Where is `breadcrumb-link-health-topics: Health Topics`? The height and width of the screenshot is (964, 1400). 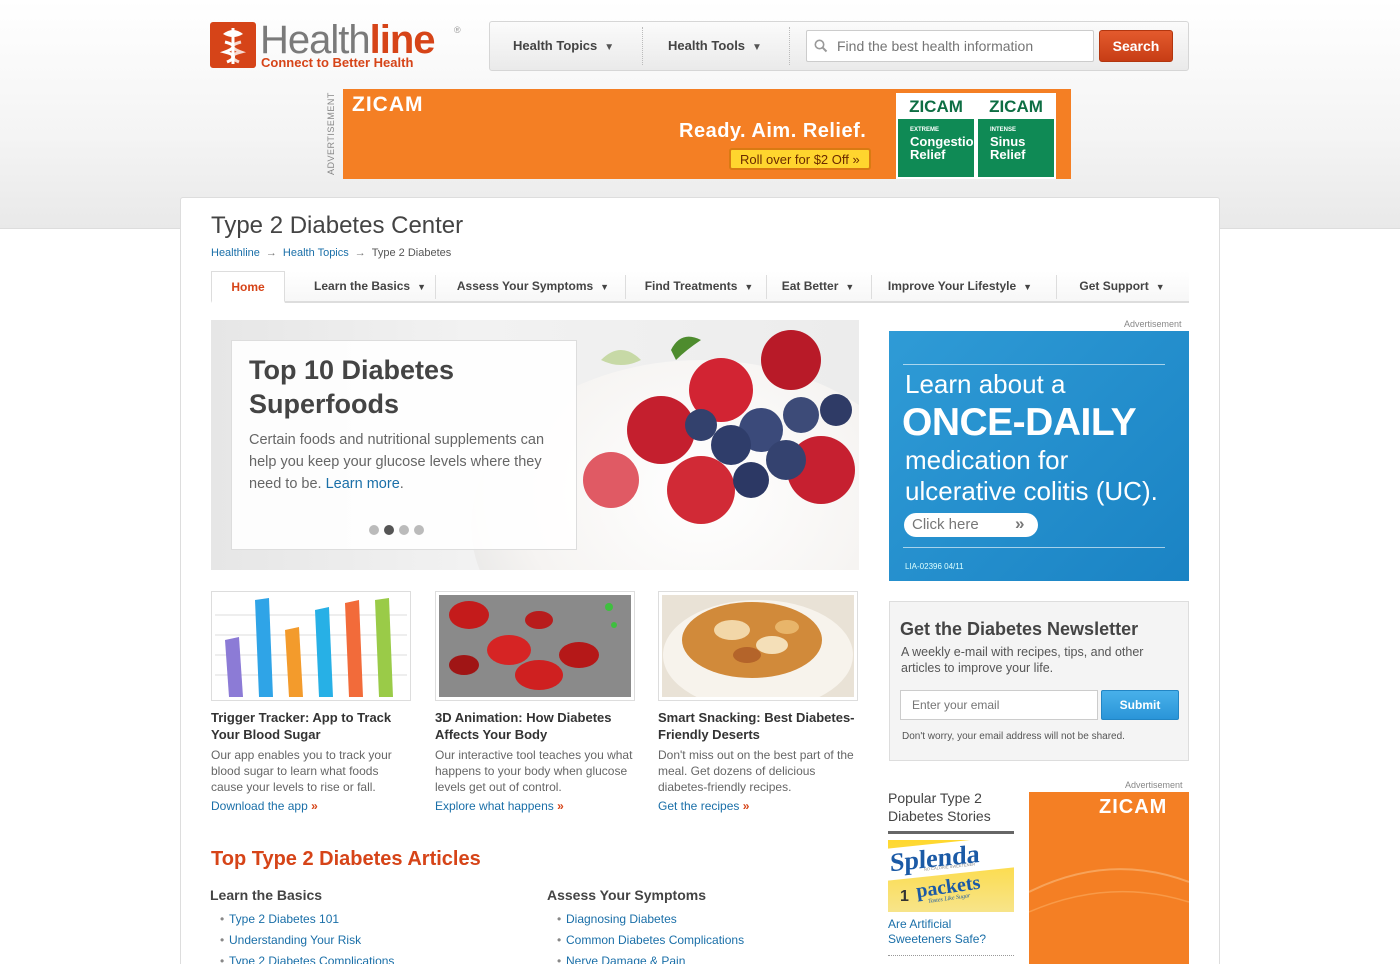
breadcrumb-link-health-topics: Health Topics is located at coordinates (316, 253).